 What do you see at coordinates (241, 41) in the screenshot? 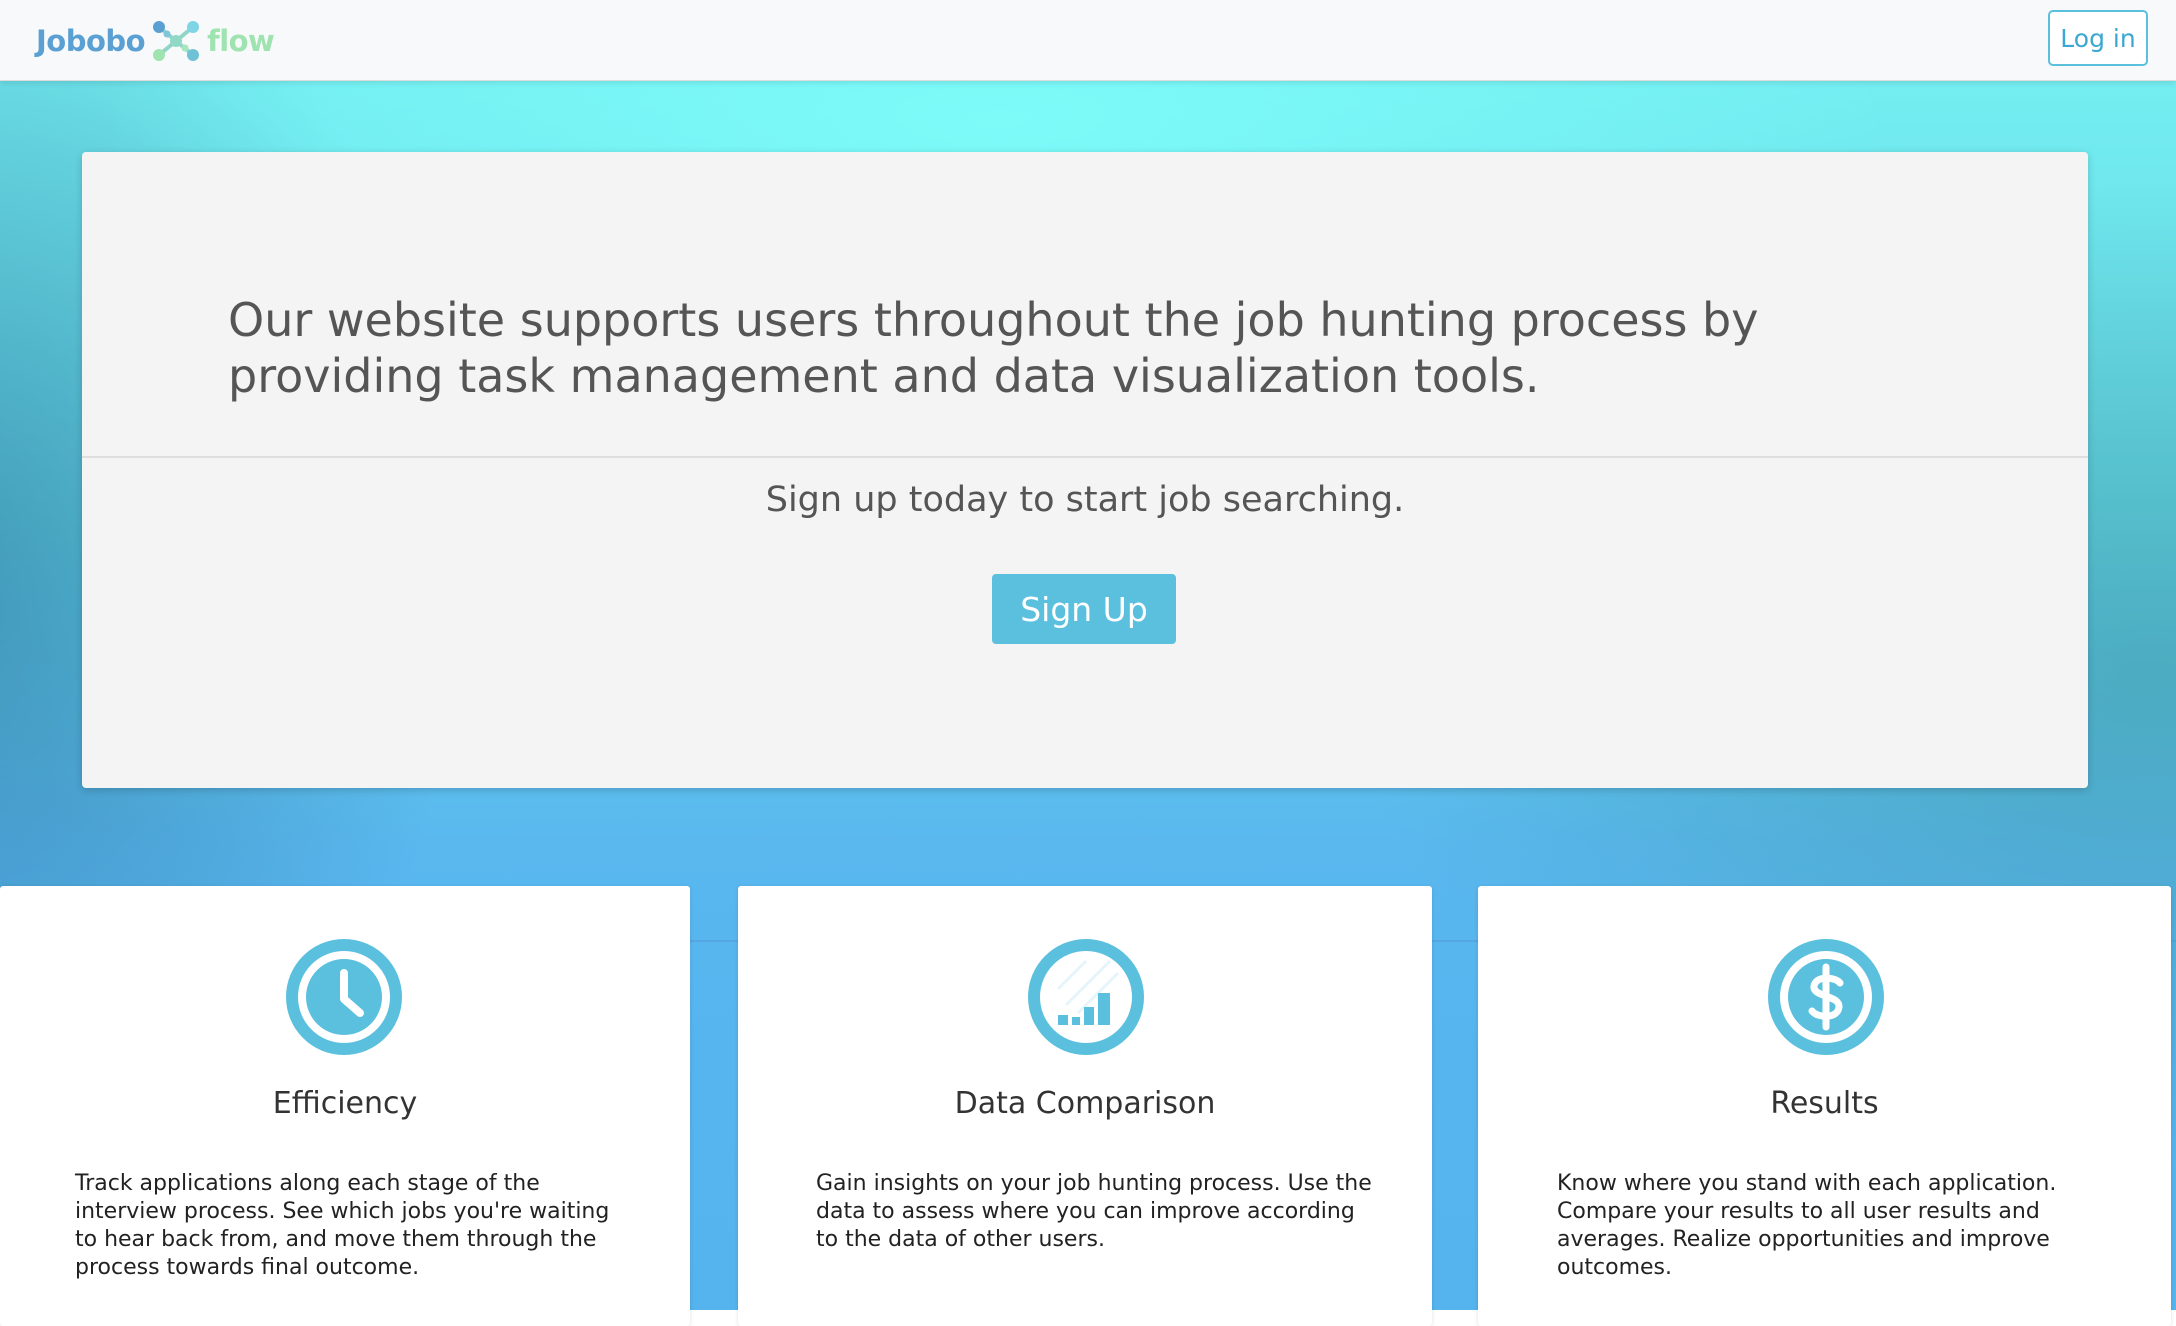
I see `brand-name-right: flow` at bounding box center [241, 41].